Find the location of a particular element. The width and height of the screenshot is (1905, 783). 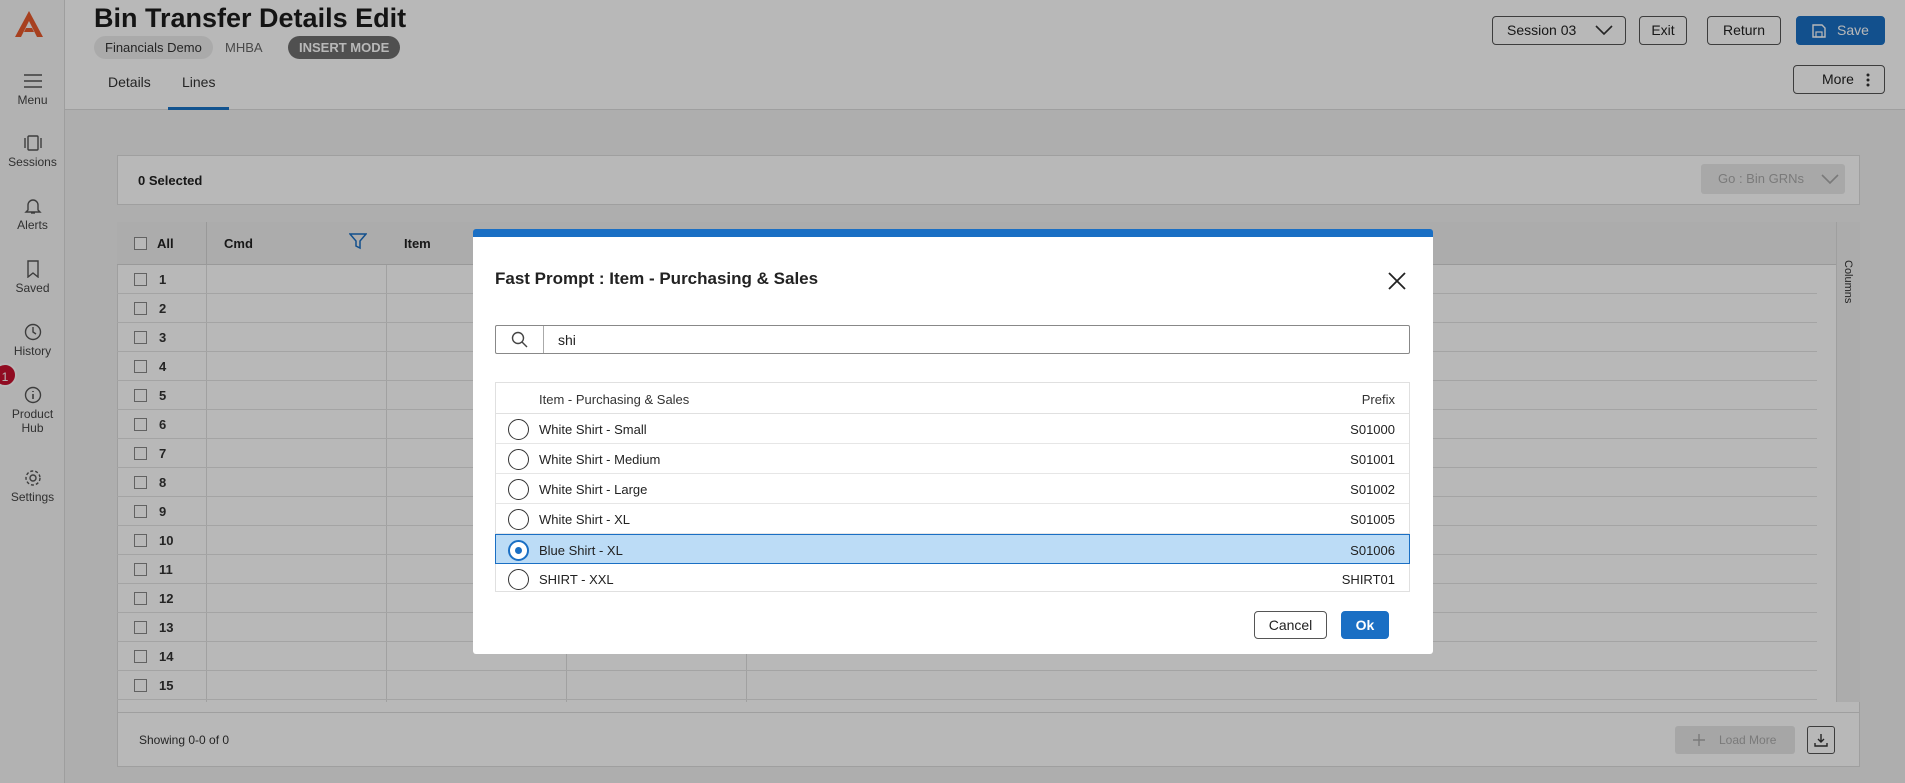

ok-button: Ok is located at coordinates (1365, 625).